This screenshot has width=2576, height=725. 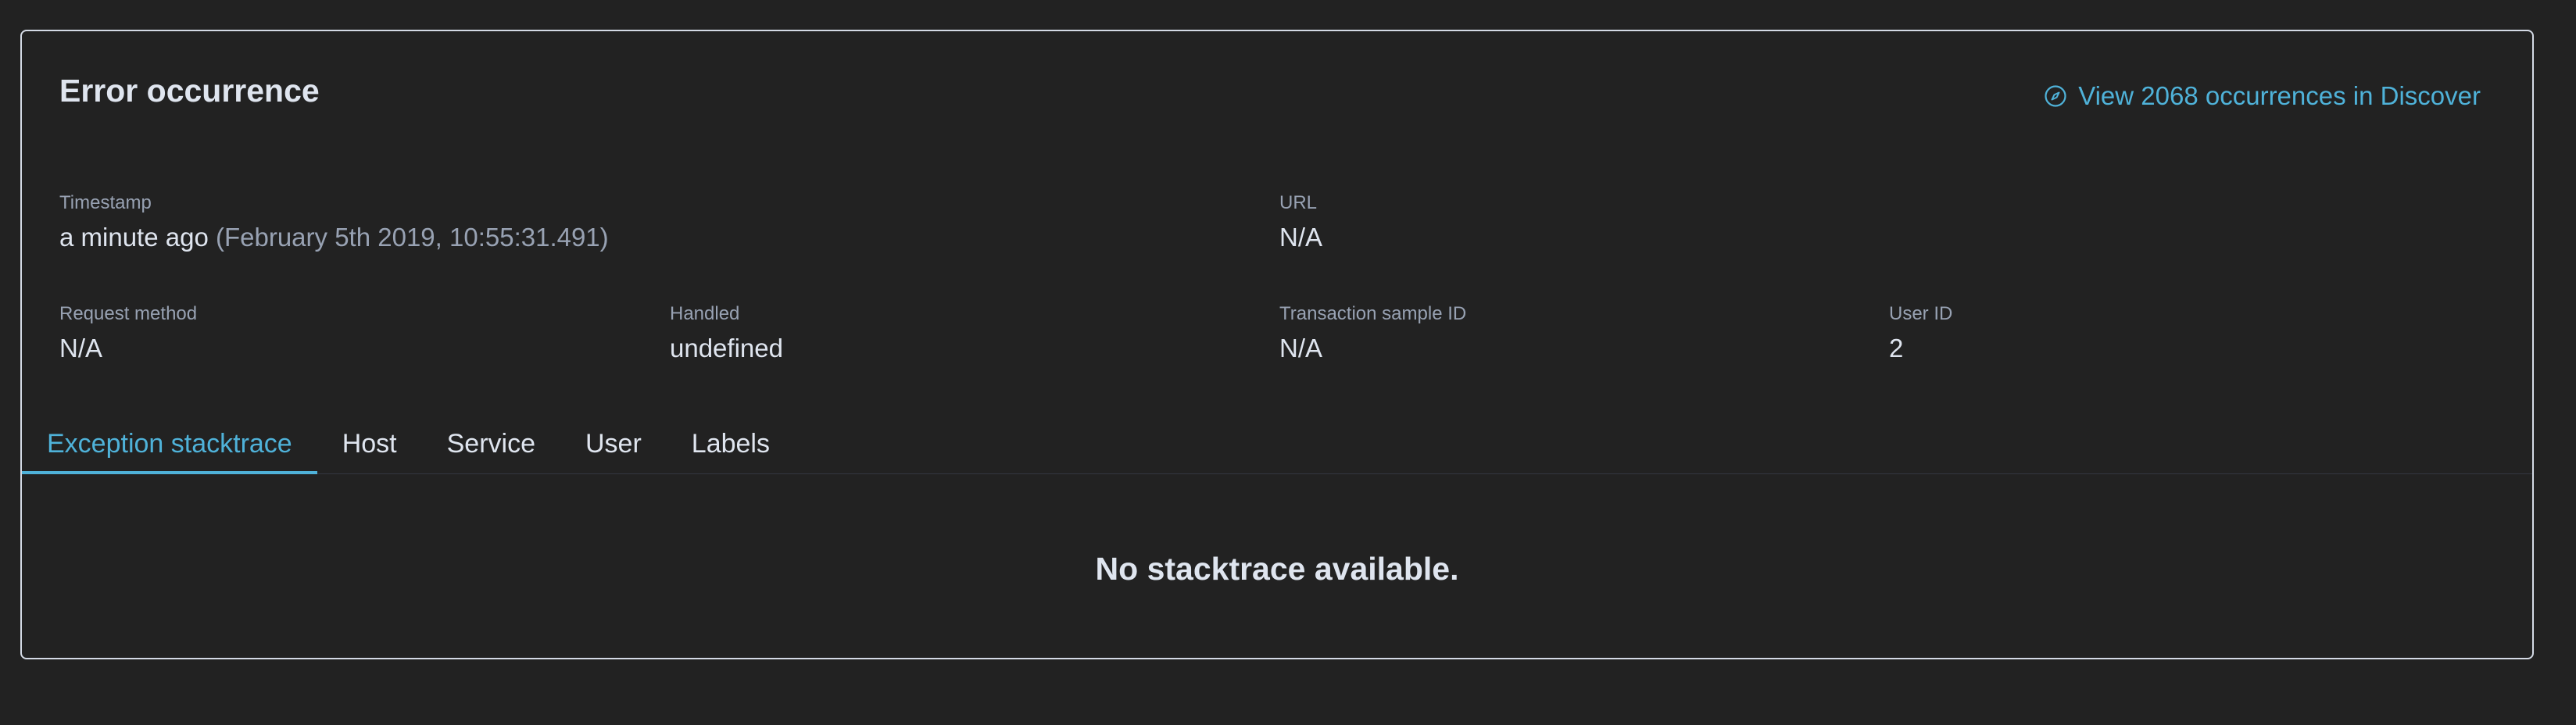 What do you see at coordinates (134, 237) in the screenshot?
I see `timestamp-relative: a minute ago` at bounding box center [134, 237].